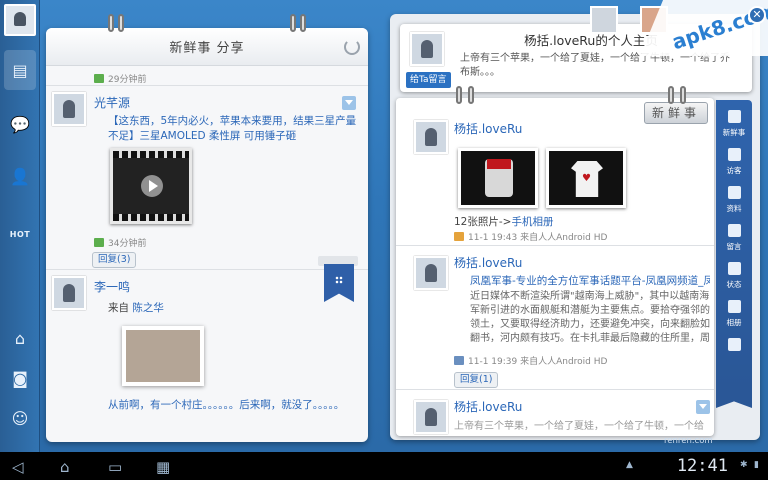 This screenshot has height=480, width=768. What do you see at coordinates (734, 284) in the screenshot?
I see `rail-label: 状态` at bounding box center [734, 284].